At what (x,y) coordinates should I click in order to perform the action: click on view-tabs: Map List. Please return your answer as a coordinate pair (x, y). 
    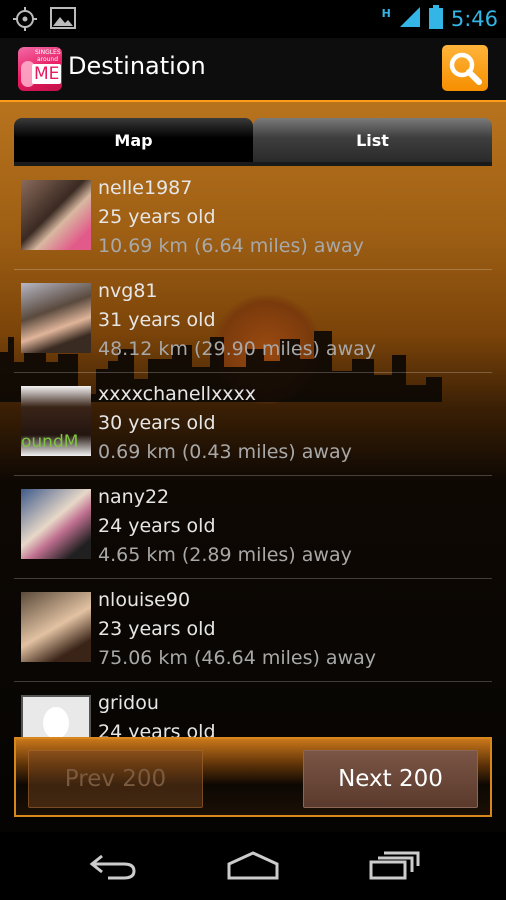
    Looking at the image, I should click on (253, 140).